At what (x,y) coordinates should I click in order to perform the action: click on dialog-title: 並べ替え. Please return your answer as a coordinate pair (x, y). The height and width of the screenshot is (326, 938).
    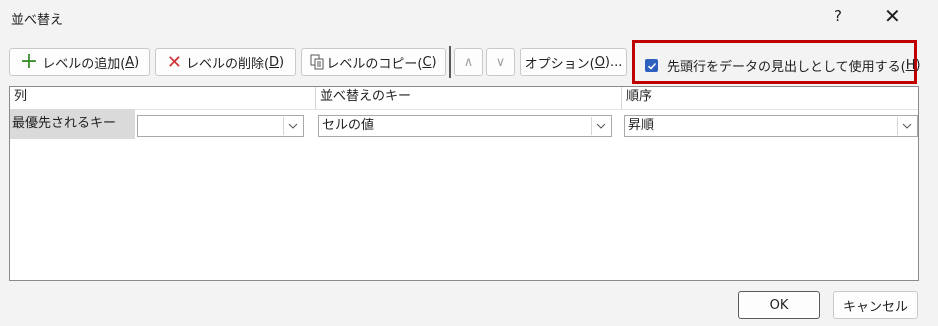
    Looking at the image, I should click on (37, 20).